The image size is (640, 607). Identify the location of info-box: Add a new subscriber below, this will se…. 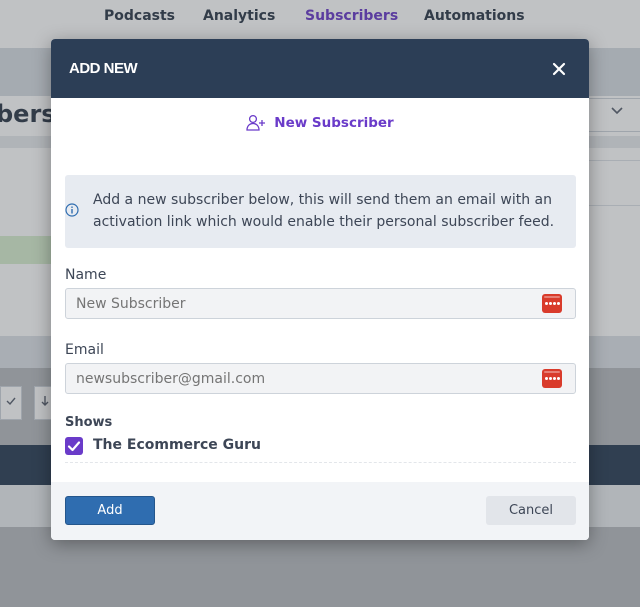
(320, 211).